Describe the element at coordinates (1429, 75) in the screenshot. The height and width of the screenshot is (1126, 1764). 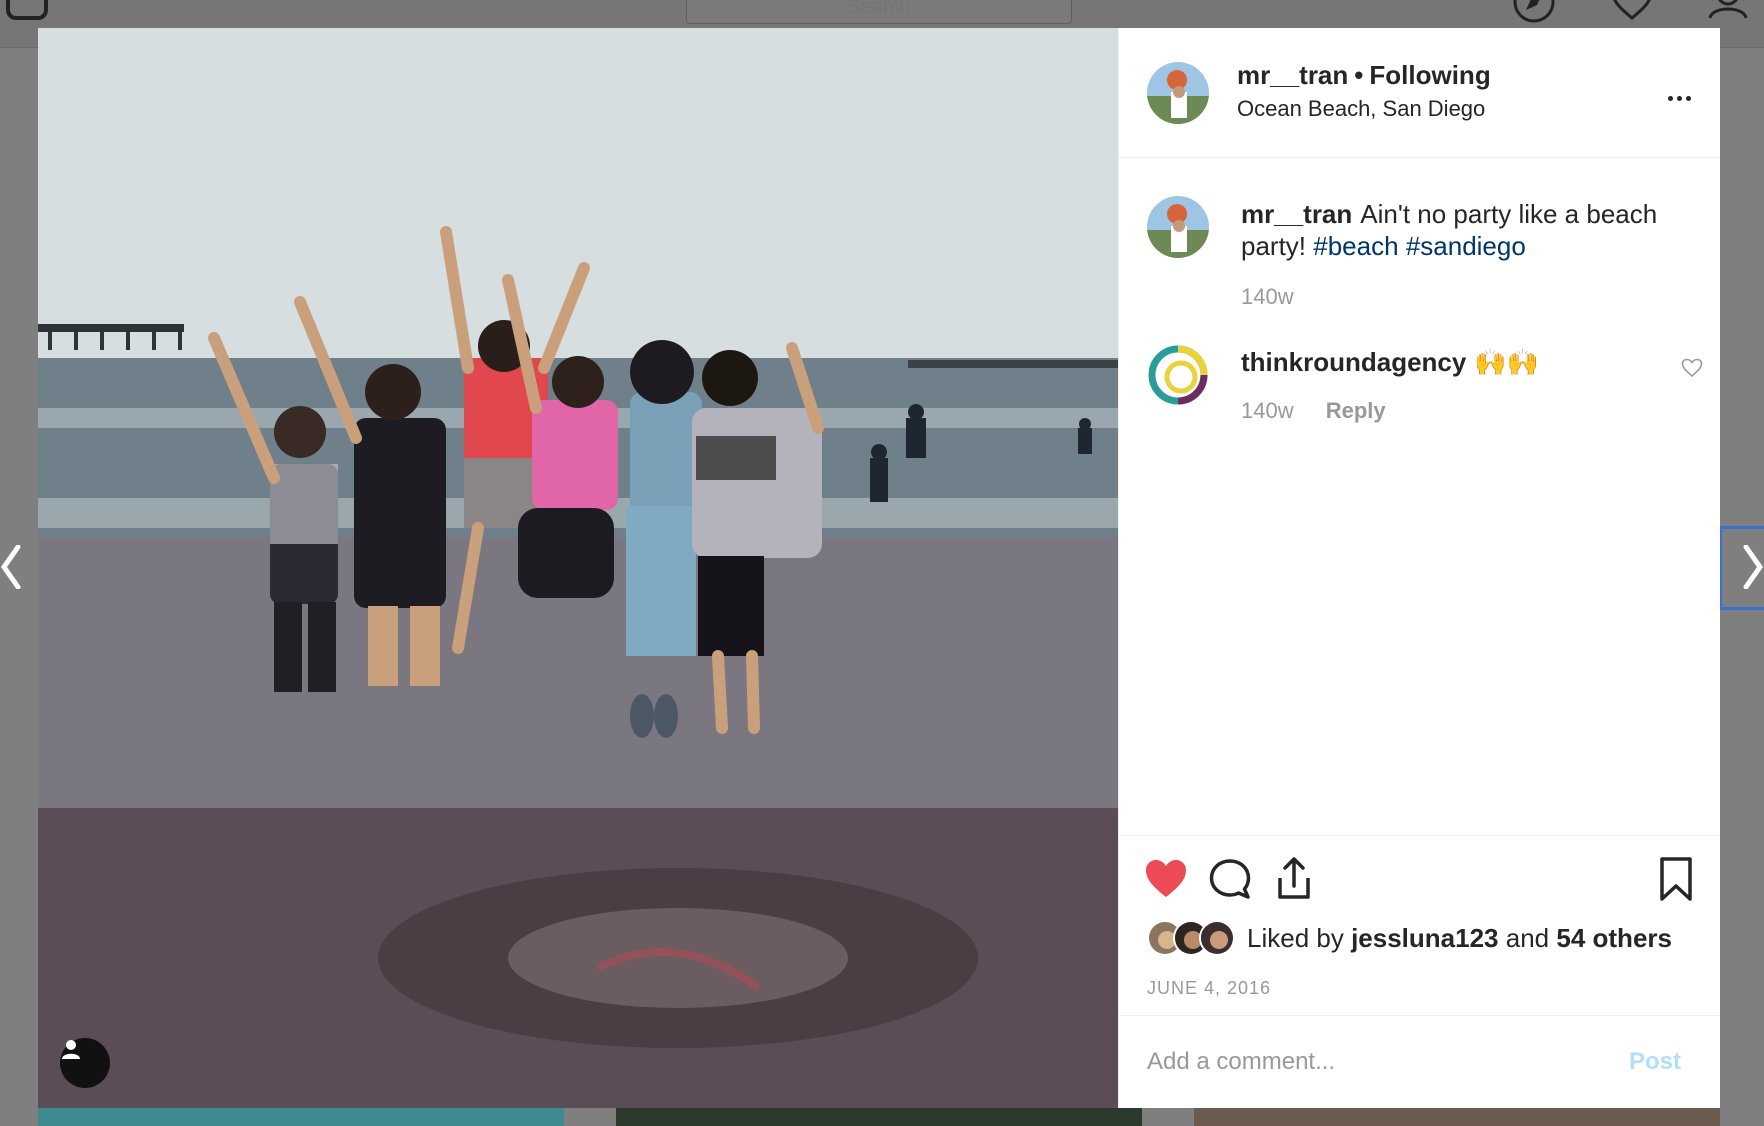
I see `following-button: Following` at that location.